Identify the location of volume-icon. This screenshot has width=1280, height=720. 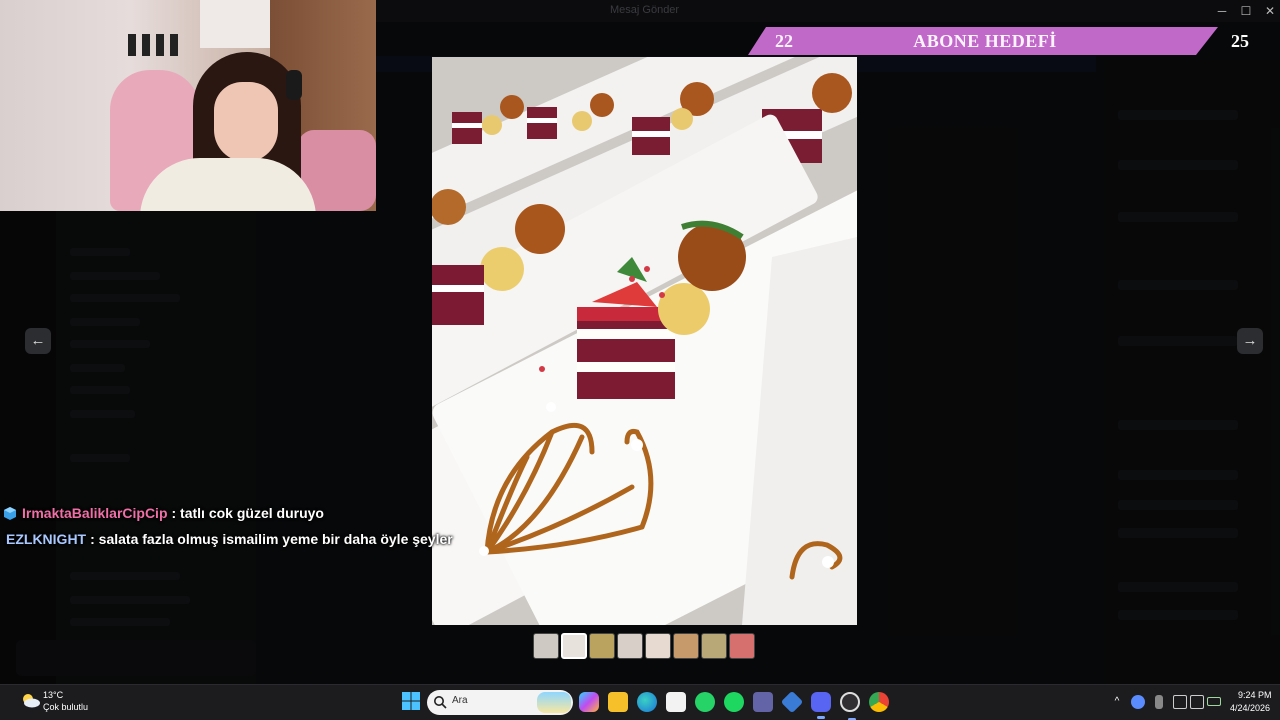
(1197, 702).